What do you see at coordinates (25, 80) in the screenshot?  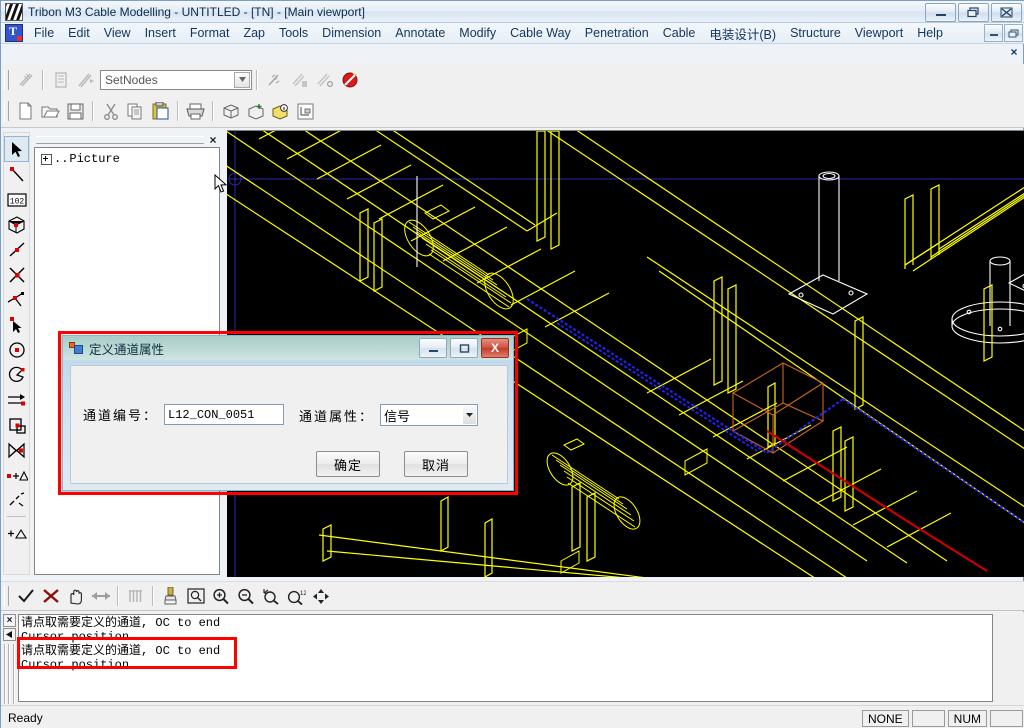 I see `cable-route-icon` at bounding box center [25, 80].